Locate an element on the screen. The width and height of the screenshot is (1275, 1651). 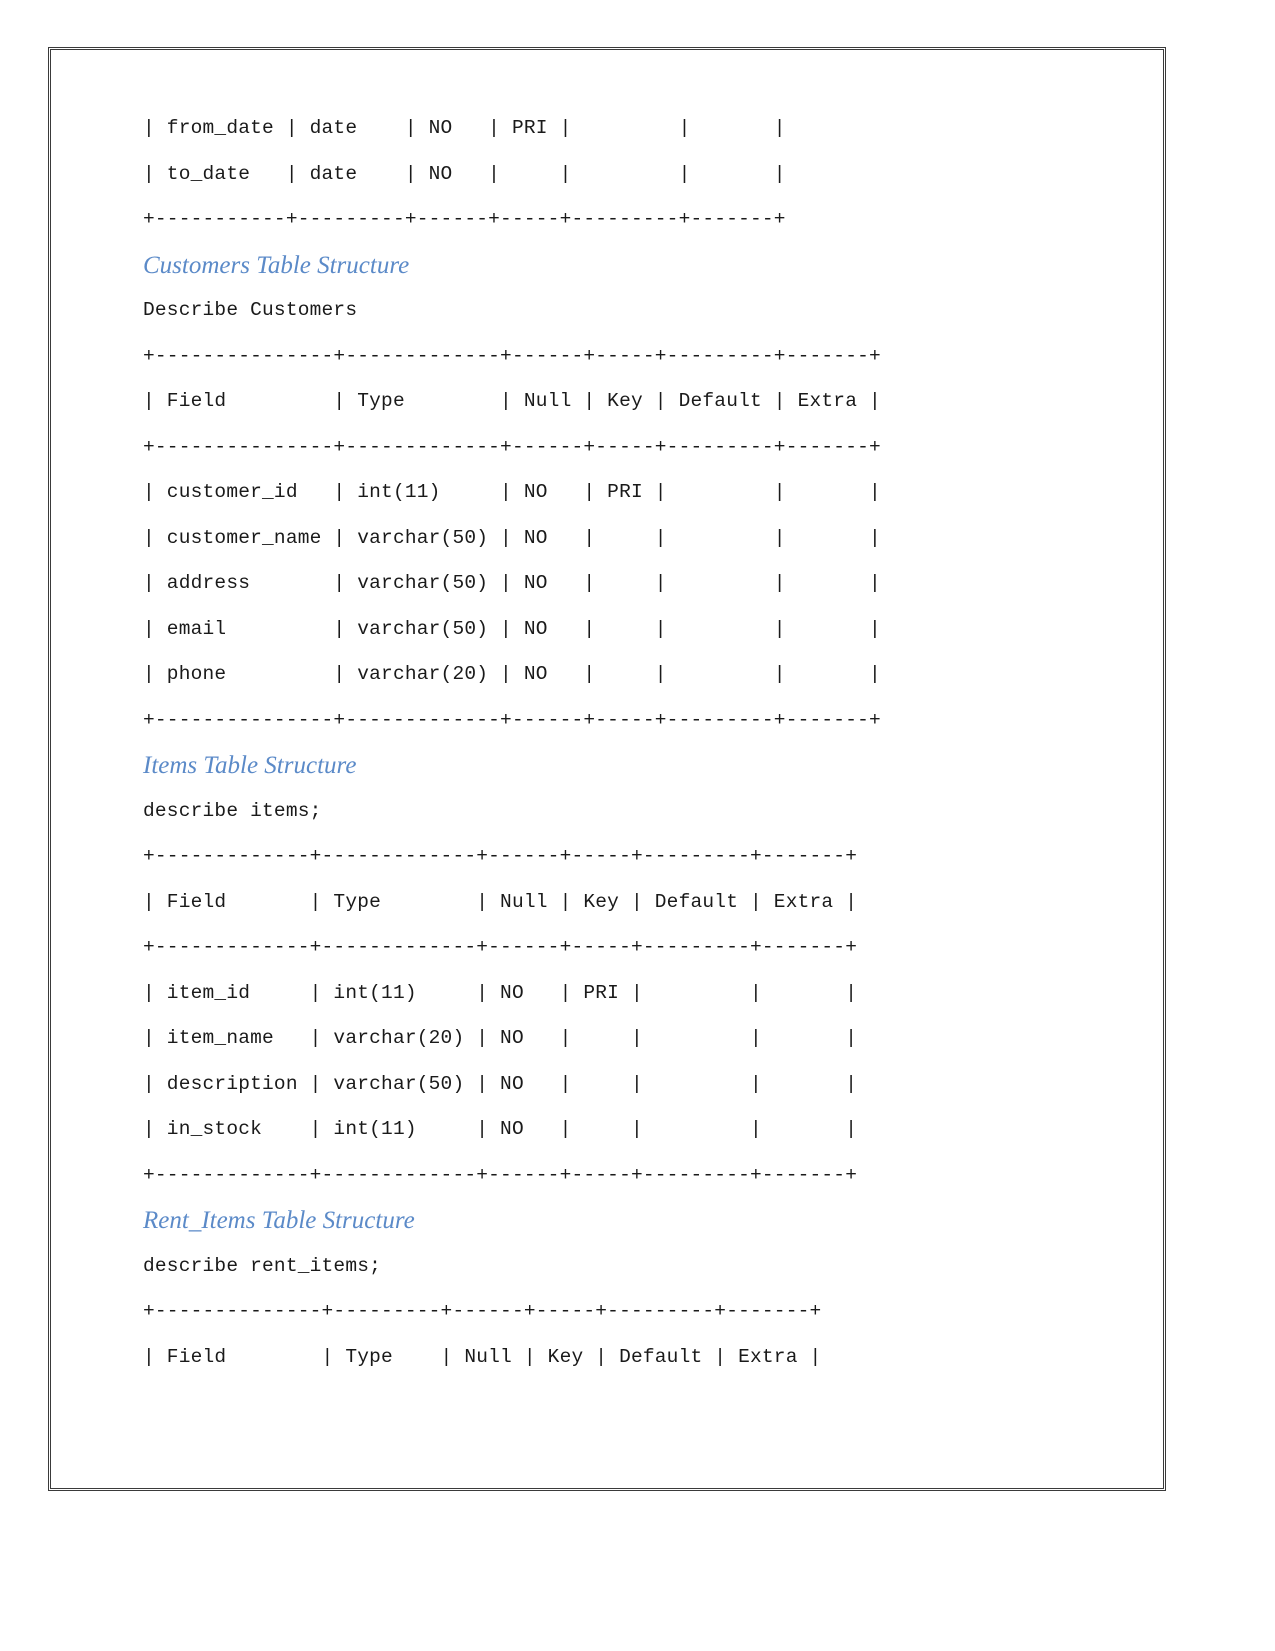
console-row: | item_name | varchar(20) | NO | | | | is located at coordinates (500, 1038).